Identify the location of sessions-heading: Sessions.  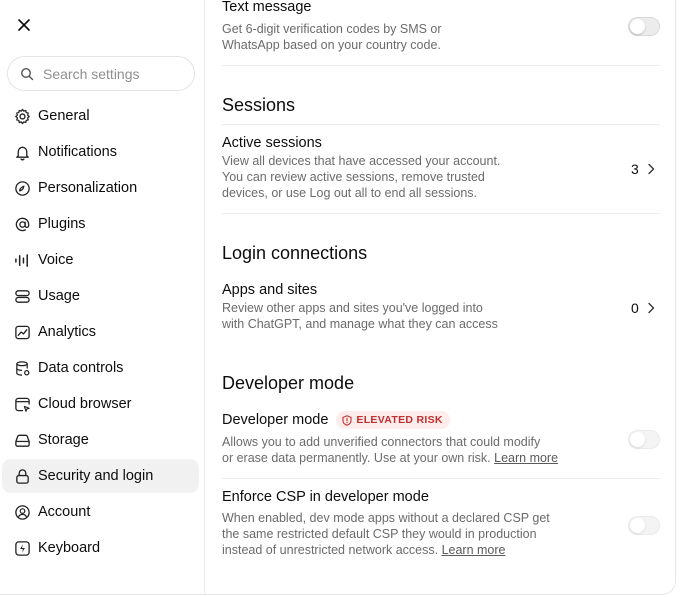
(259, 105).